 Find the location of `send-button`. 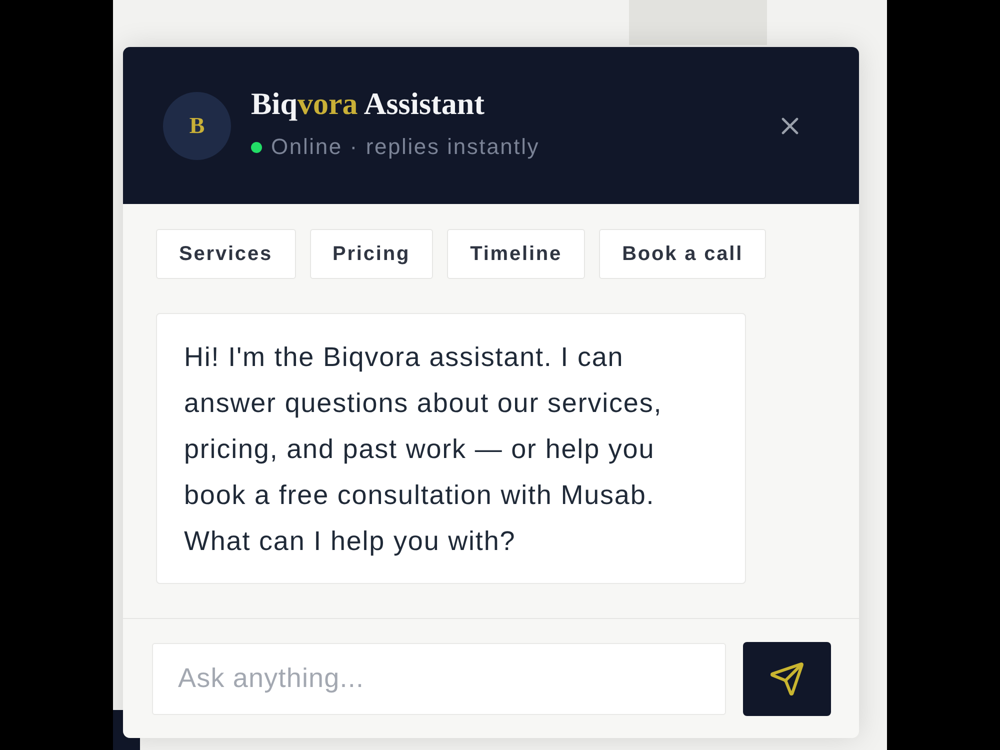

send-button is located at coordinates (787, 679).